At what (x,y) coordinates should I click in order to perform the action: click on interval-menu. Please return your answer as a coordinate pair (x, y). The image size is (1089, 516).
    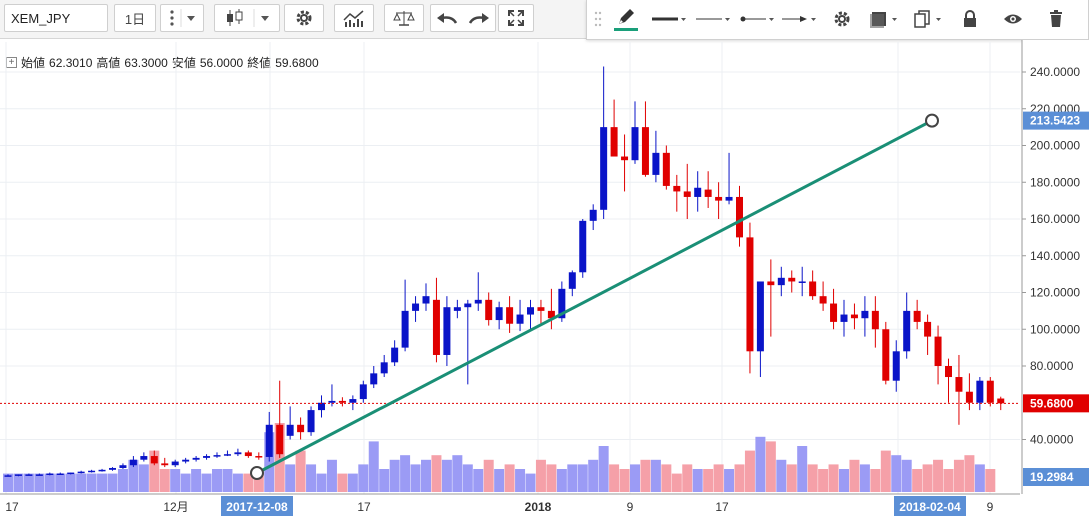
    Looking at the image, I should click on (182, 18).